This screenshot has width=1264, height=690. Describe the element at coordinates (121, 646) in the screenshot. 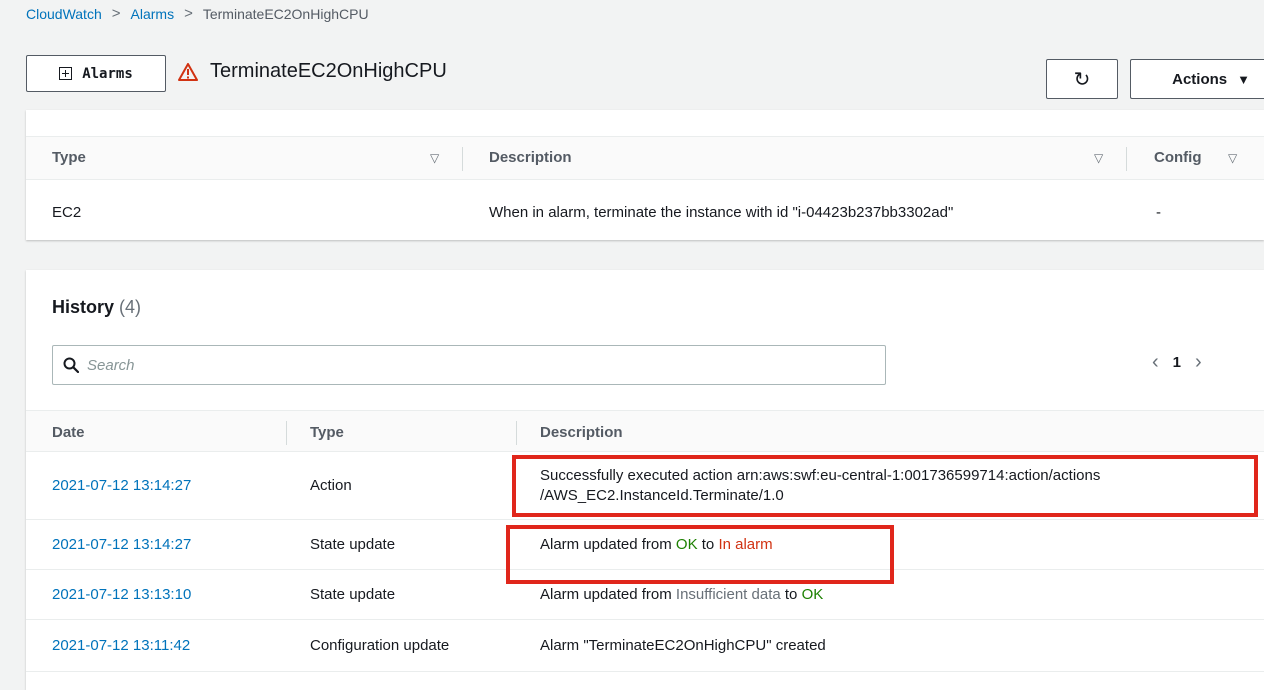

I see `history-date: 2021-07-12 13:11:42` at that location.